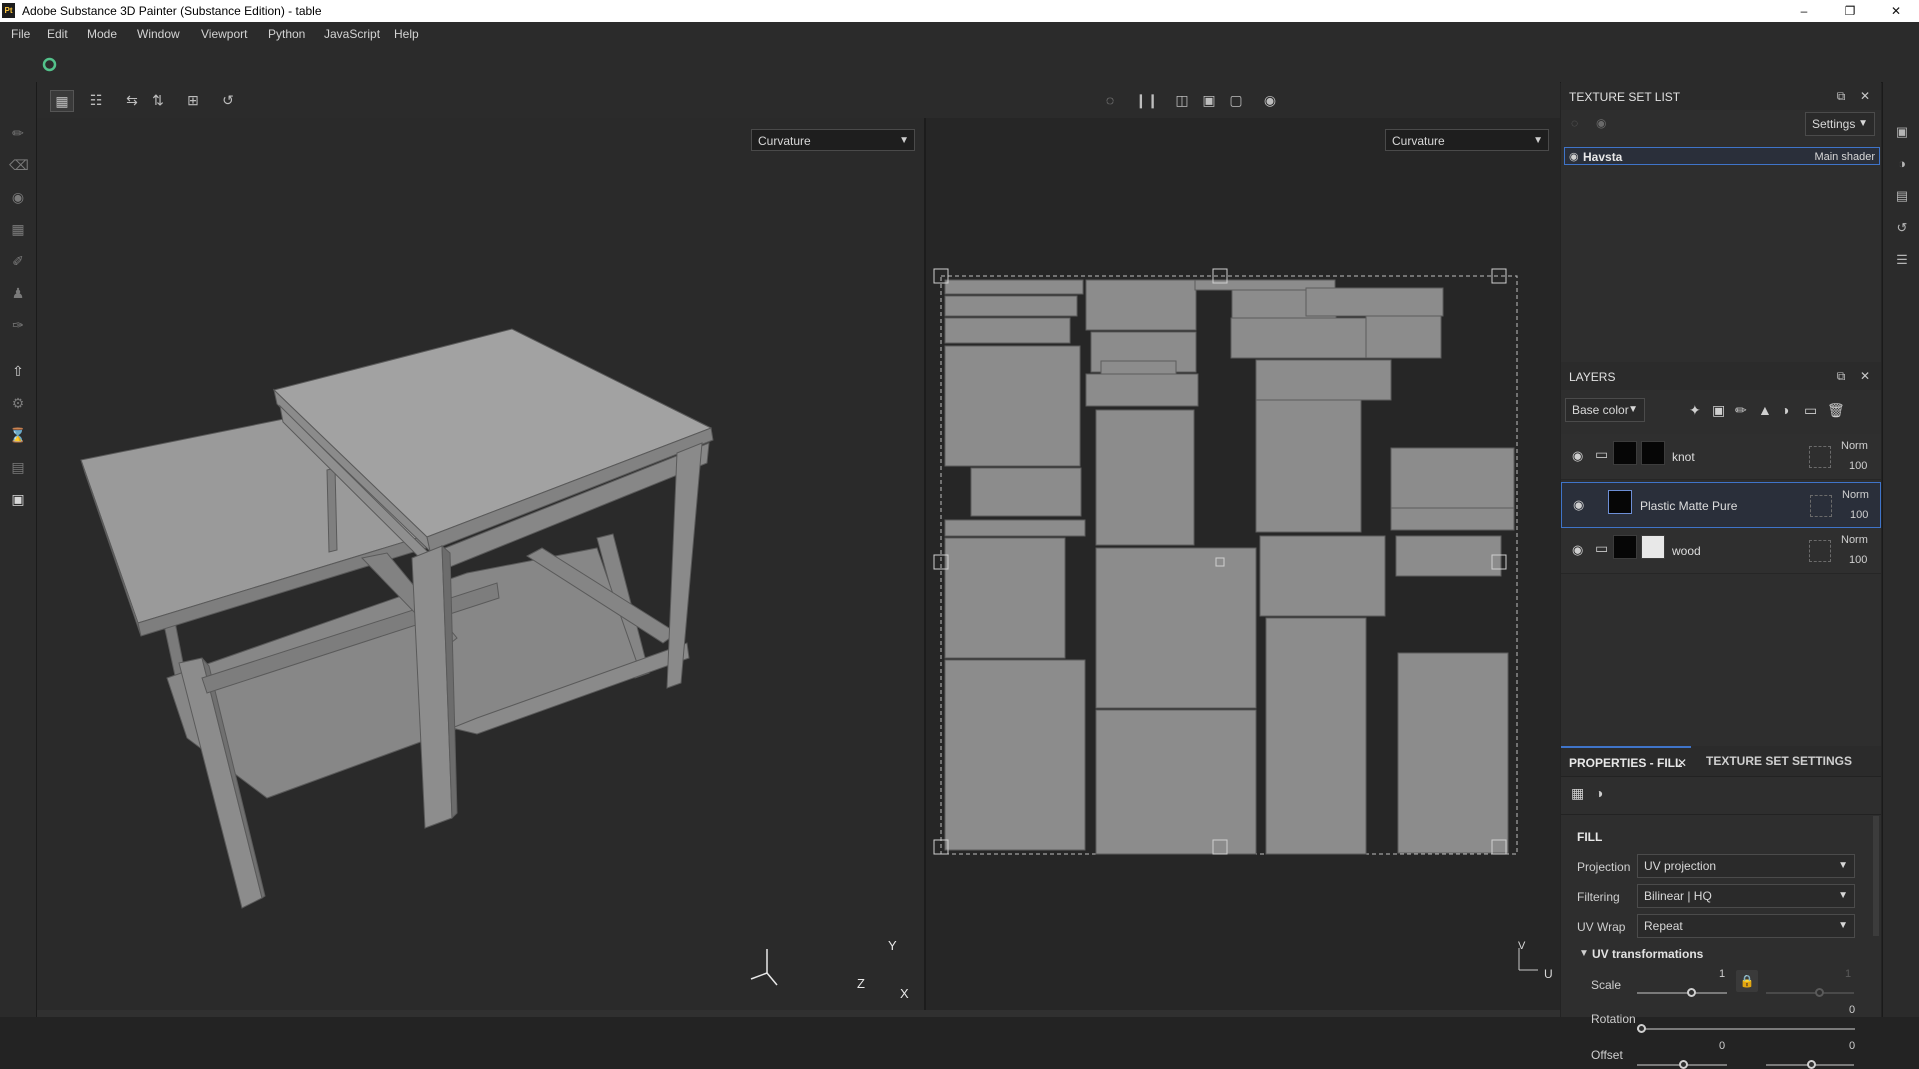 The width and height of the screenshot is (1919, 1069). What do you see at coordinates (1852, 1046) in the screenshot?
I see `offset-v-value: 0` at bounding box center [1852, 1046].